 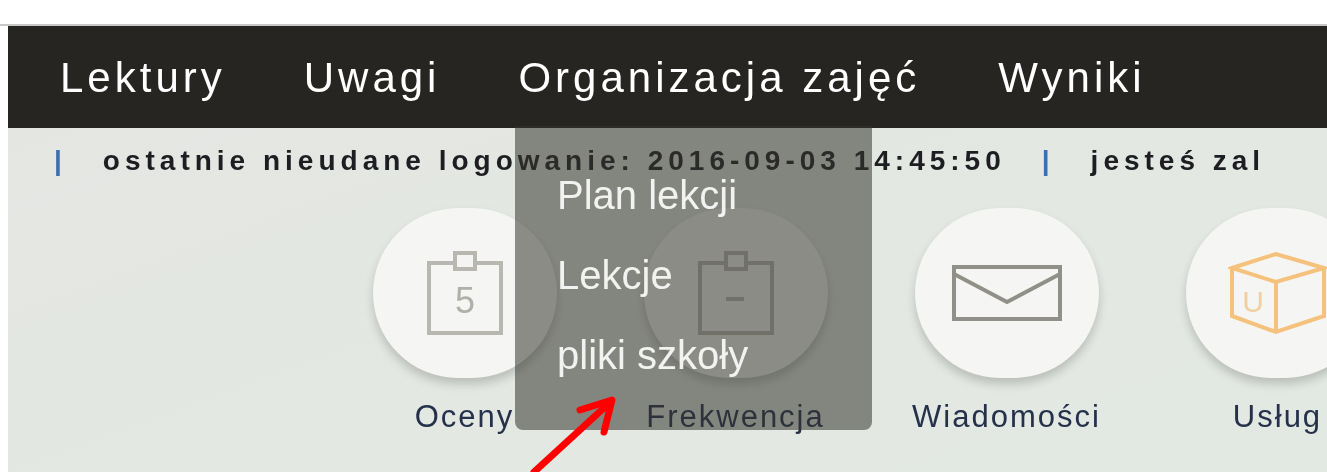 What do you see at coordinates (719, 77) in the screenshot?
I see `nav-link: Organizacja zajęć` at bounding box center [719, 77].